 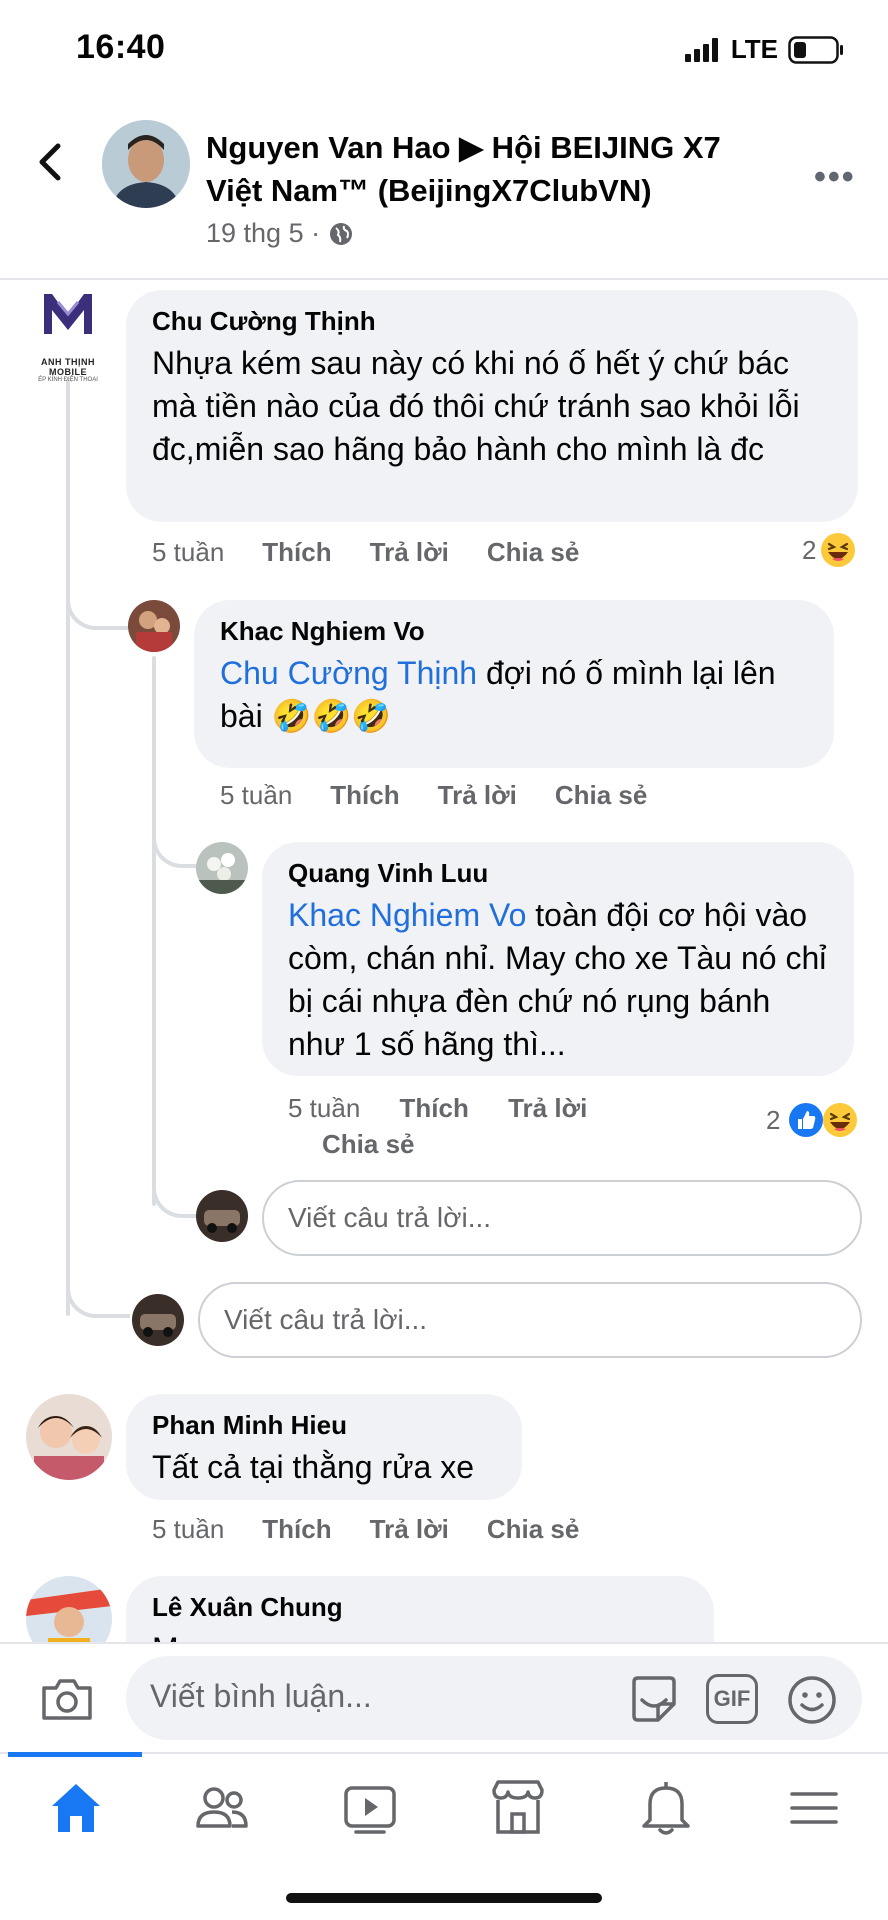 I want to click on post-meta: 19 thg 5 ·, so click(x=280, y=233).